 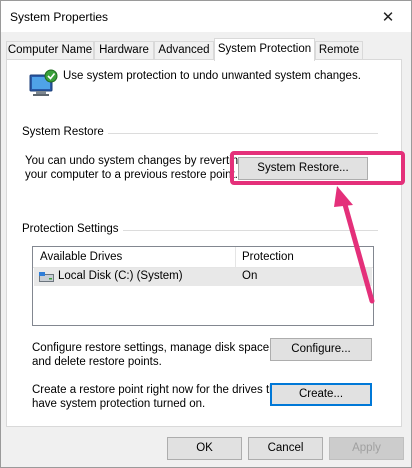 What do you see at coordinates (120, 276) in the screenshot?
I see `drive-name: Local Disk (C:) (System)` at bounding box center [120, 276].